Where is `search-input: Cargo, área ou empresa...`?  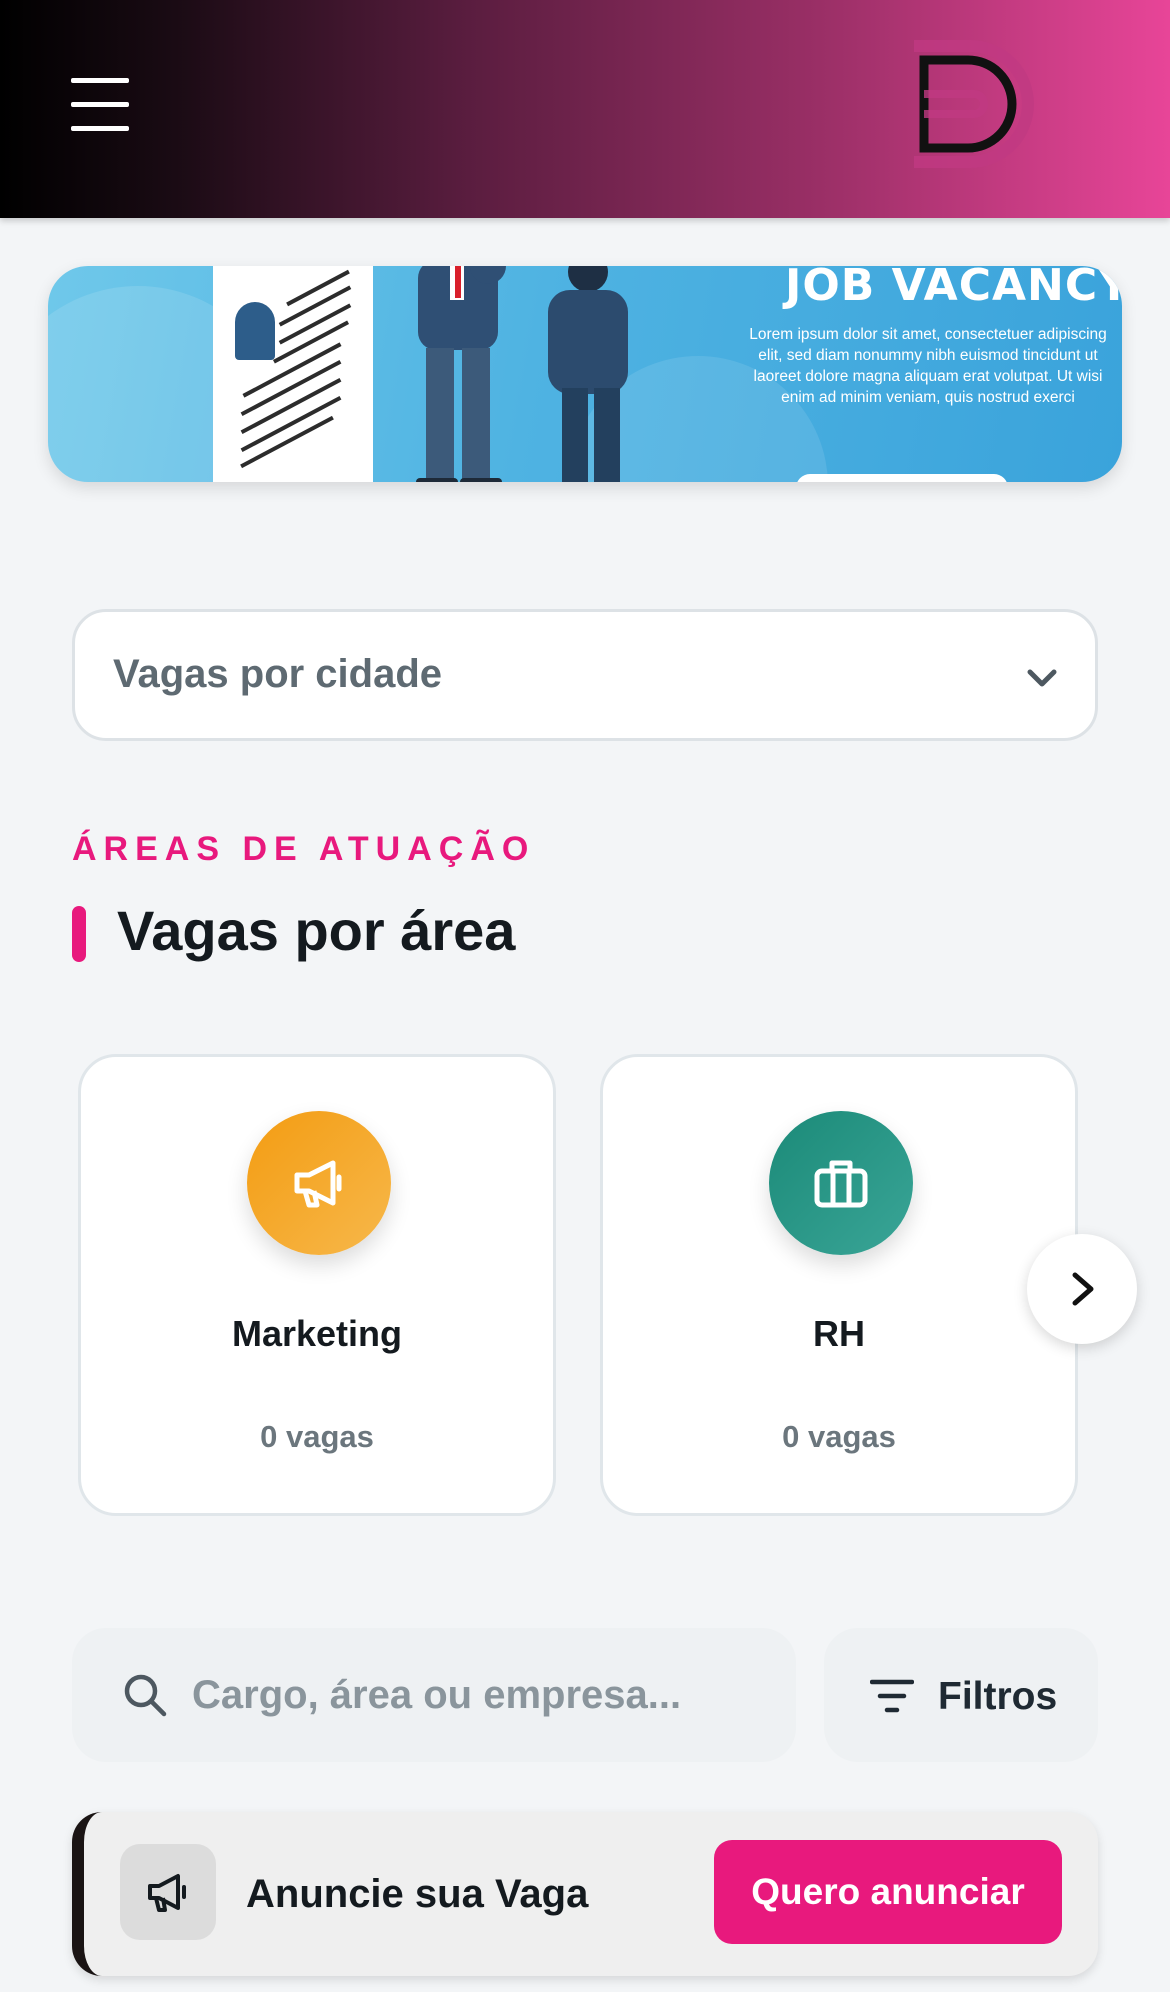 search-input: Cargo, área ou empresa... is located at coordinates (434, 1695).